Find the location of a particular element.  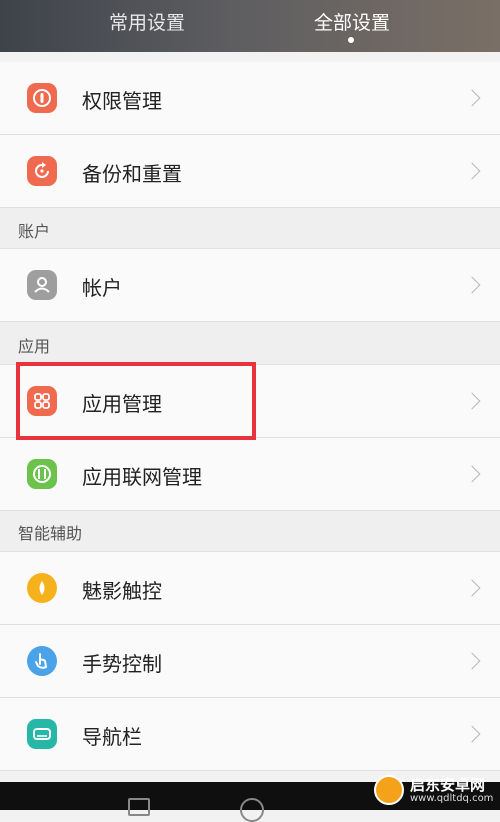

section-title: 智能辅助 is located at coordinates (50, 533).